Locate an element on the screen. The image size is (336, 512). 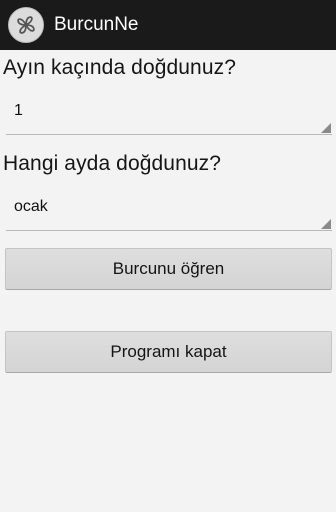
close-program-button: Programı kapat is located at coordinates (168, 352).